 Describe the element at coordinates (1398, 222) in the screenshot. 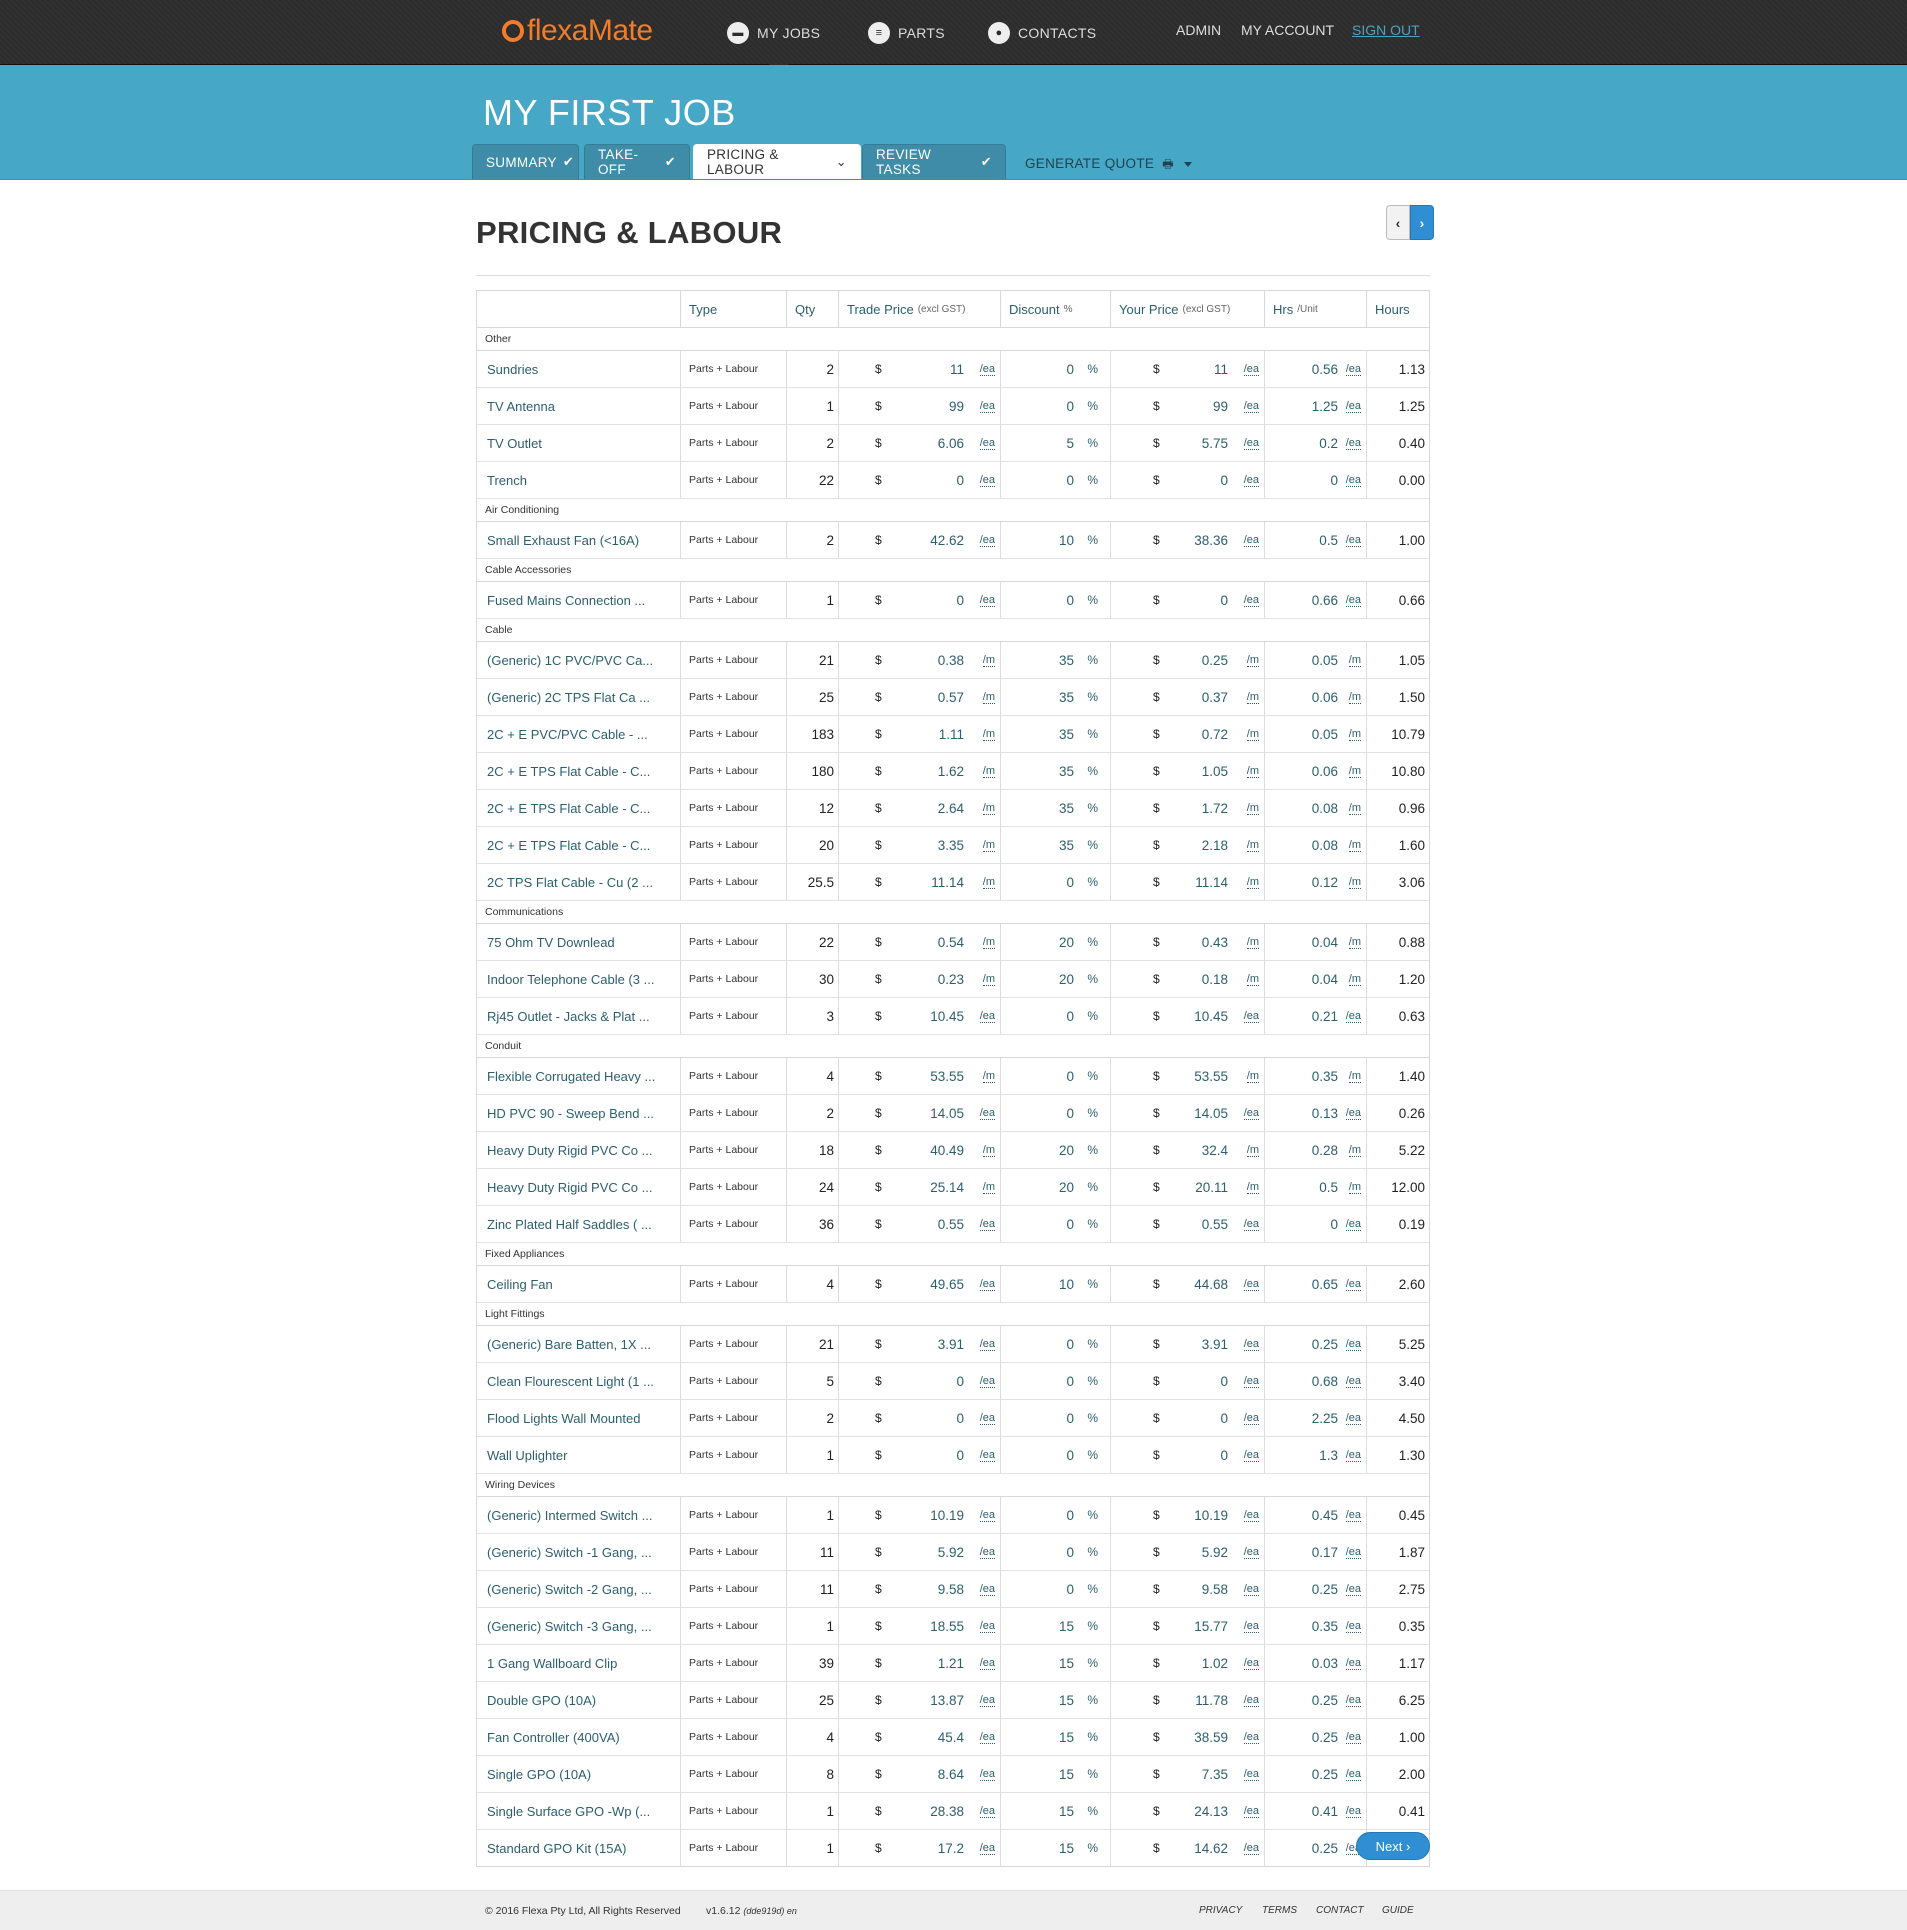

I see `prev-step-button: ‹` at that location.